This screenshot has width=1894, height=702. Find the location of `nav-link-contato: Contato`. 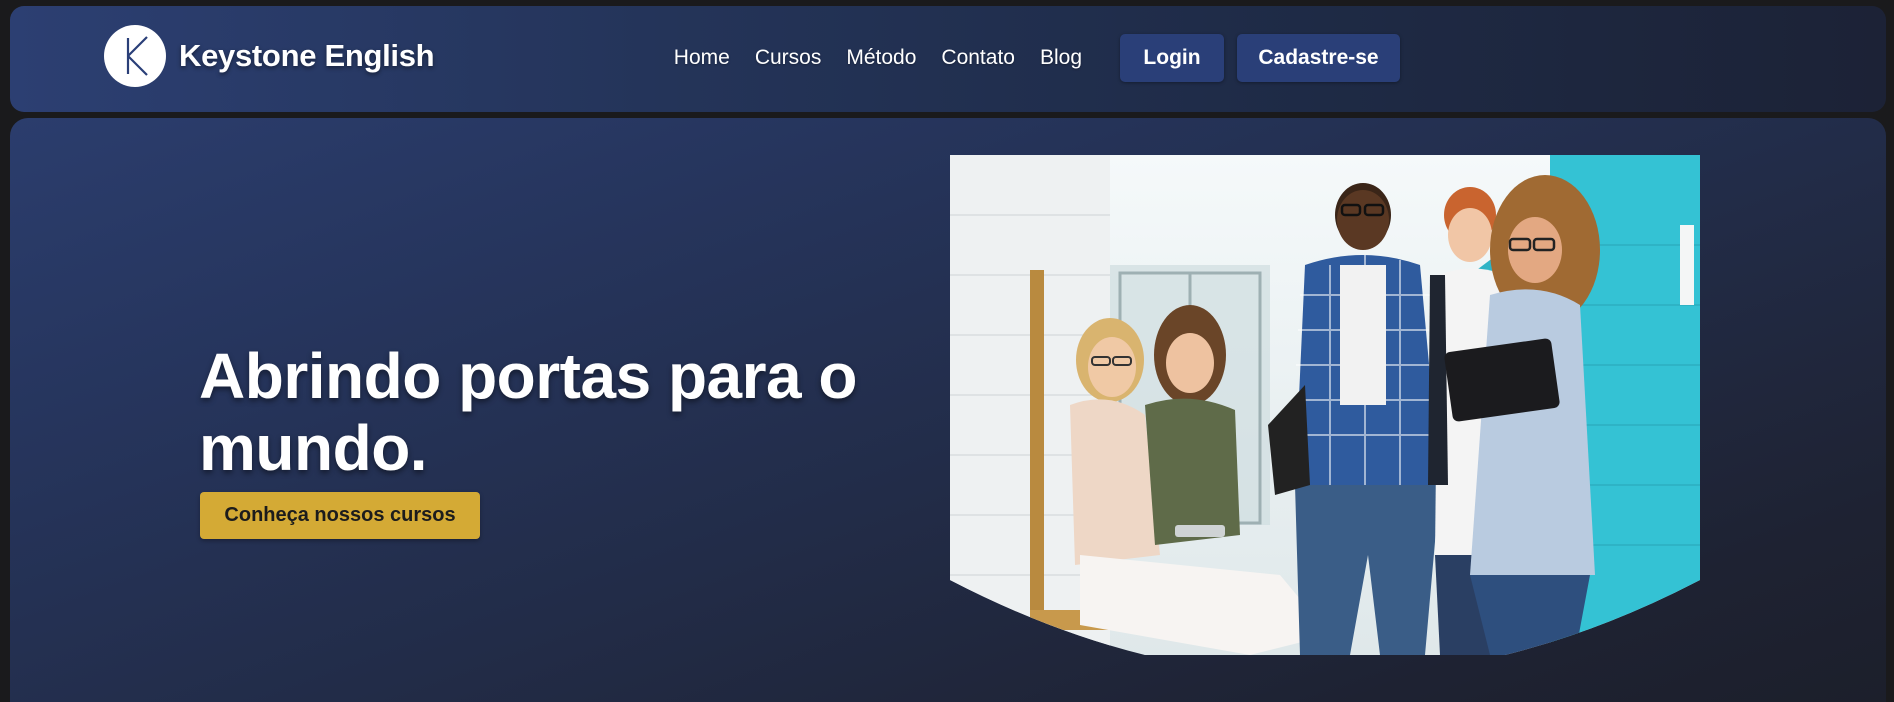

nav-link-contato: Contato is located at coordinates (978, 58).